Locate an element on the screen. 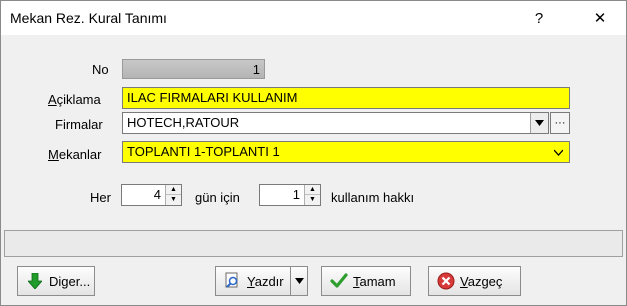  mekanlar-combo: TOPLANTI 1-TOPLANTI 1 is located at coordinates (346, 152).